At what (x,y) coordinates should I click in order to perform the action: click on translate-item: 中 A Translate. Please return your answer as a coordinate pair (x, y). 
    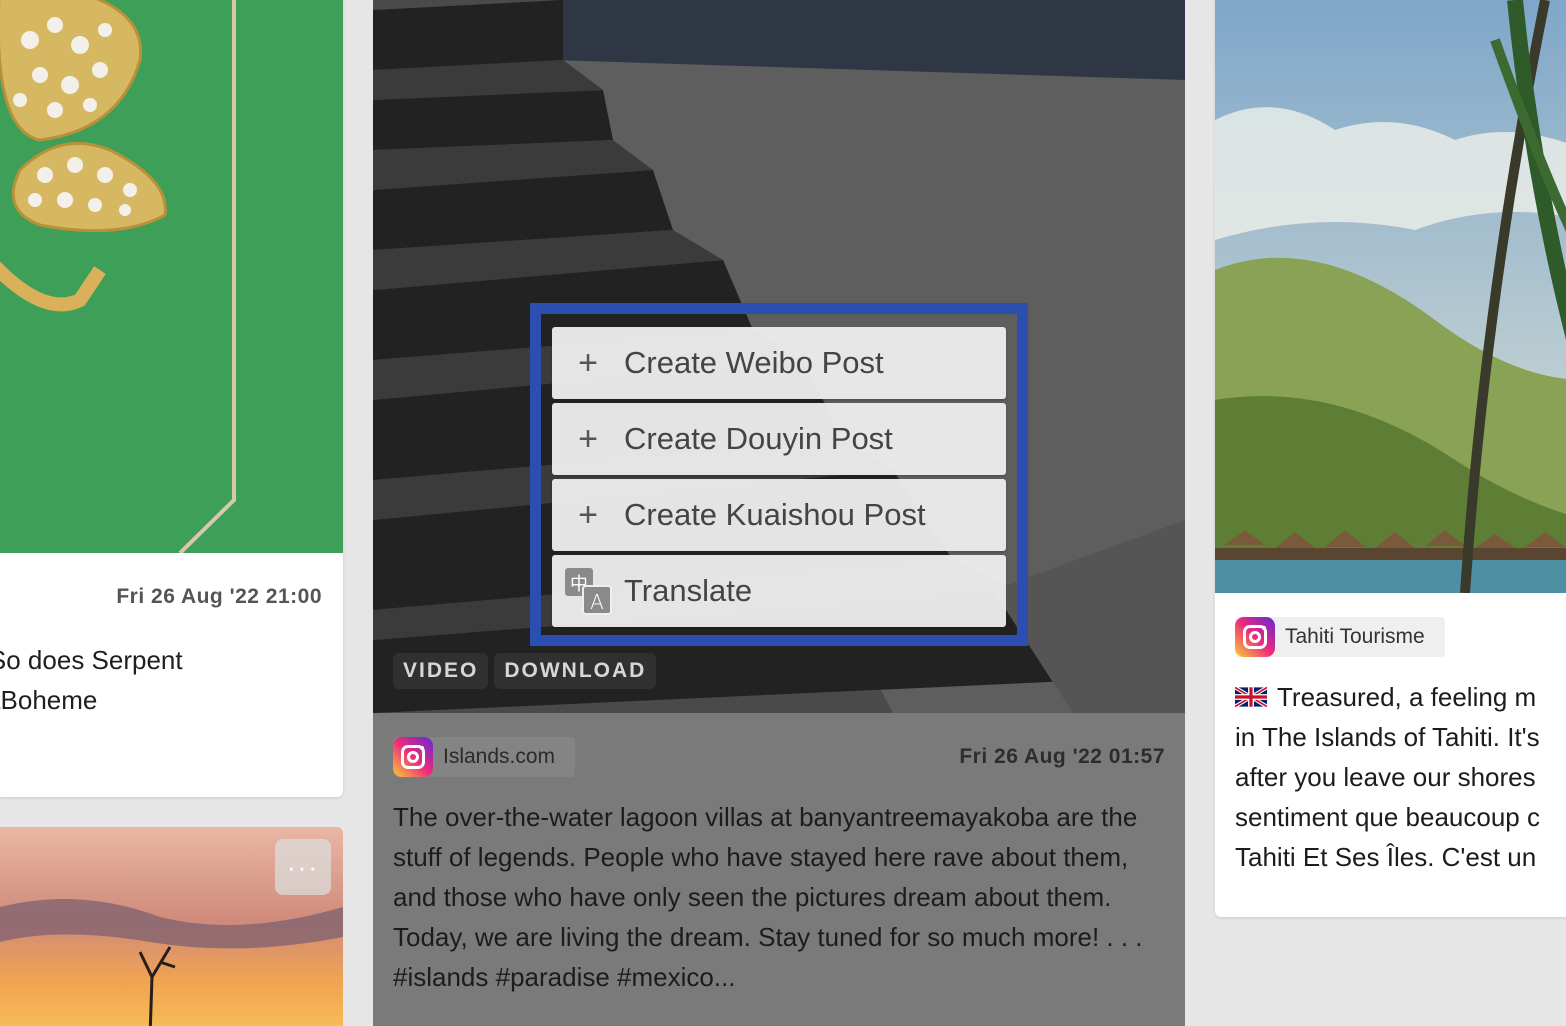
    Looking at the image, I should click on (779, 591).